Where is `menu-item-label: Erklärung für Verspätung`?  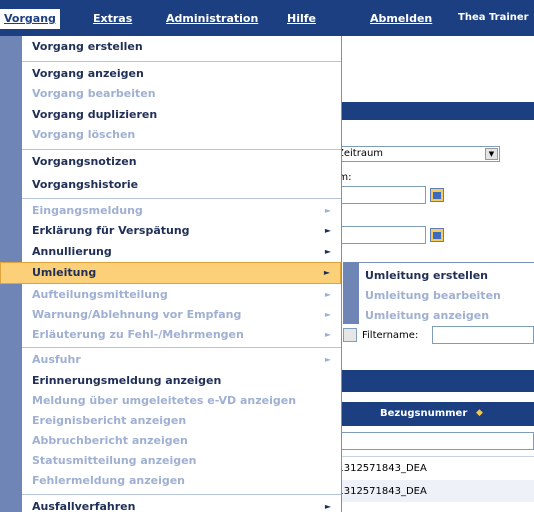
menu-item-label: Erklärung für Verspätung is located at coordinates (111, 230).